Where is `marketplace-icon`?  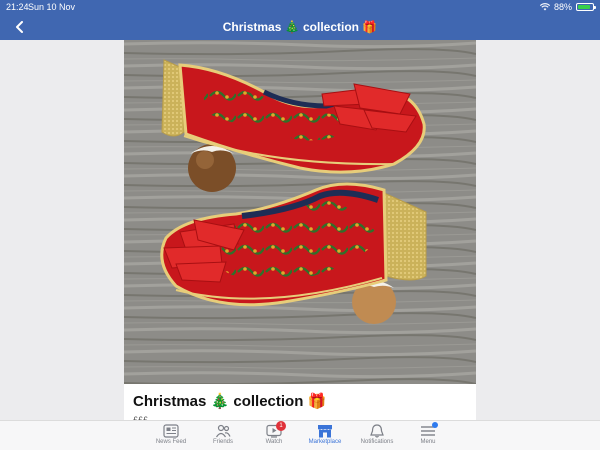
marketplace-icon is located at coordinates (325, 431).